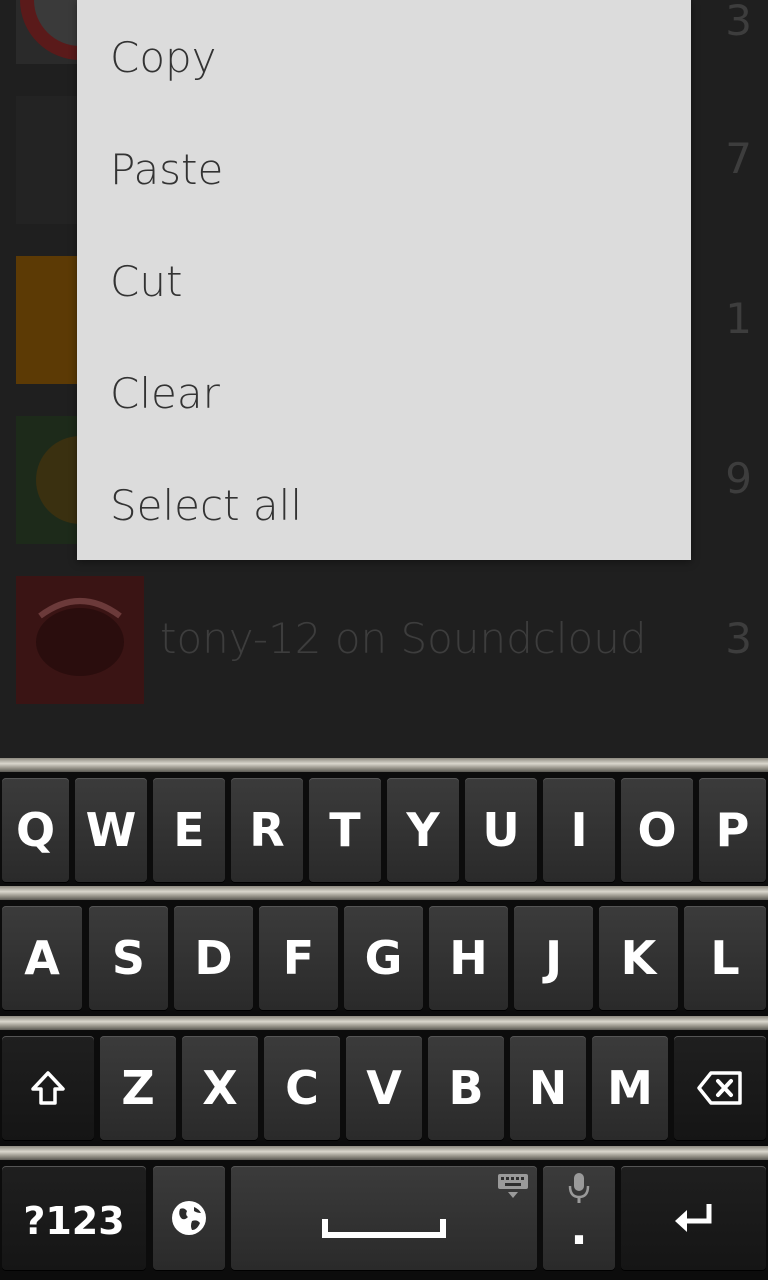 The height and width of the screenshot is (1280, 768). Describe the element at coordinates (80, 640) in the screenshot. I see `album-thumbnail` at that location.